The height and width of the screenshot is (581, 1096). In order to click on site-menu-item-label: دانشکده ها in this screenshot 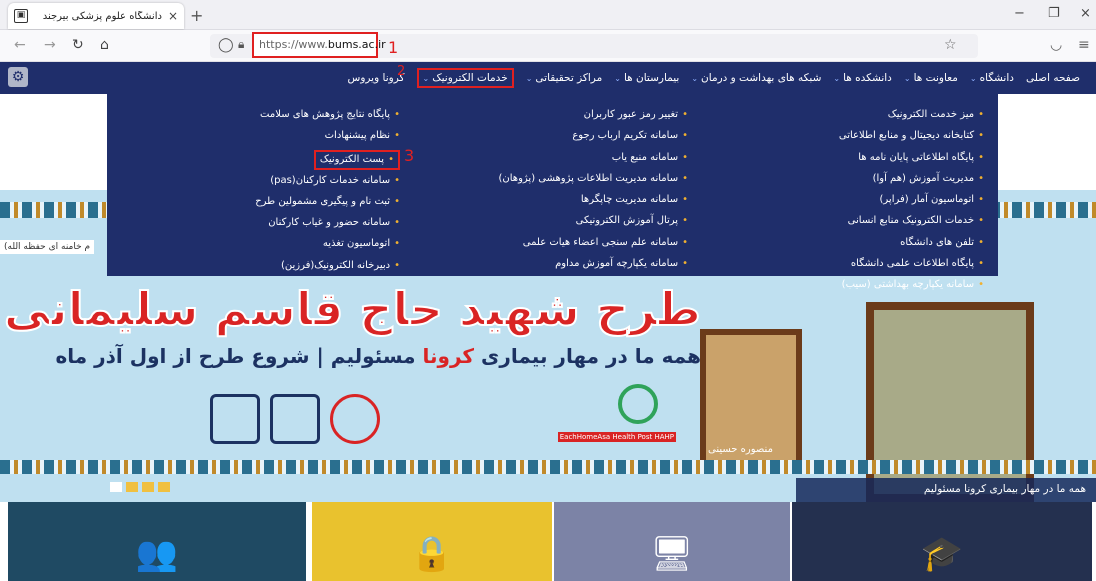, I will do `click(867, 78)`.